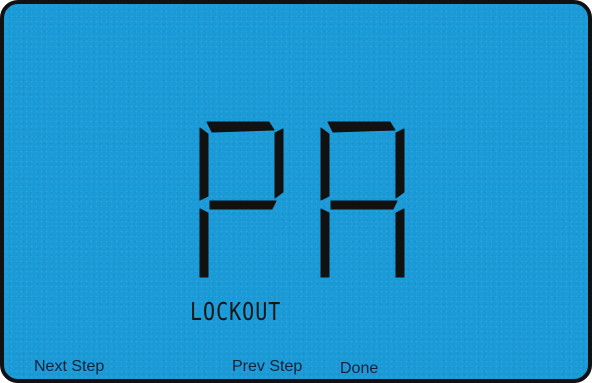  Describe the element at coordinates (267, 367) in the screenshot. I see `prev-step-button: Prev Step` at that location.